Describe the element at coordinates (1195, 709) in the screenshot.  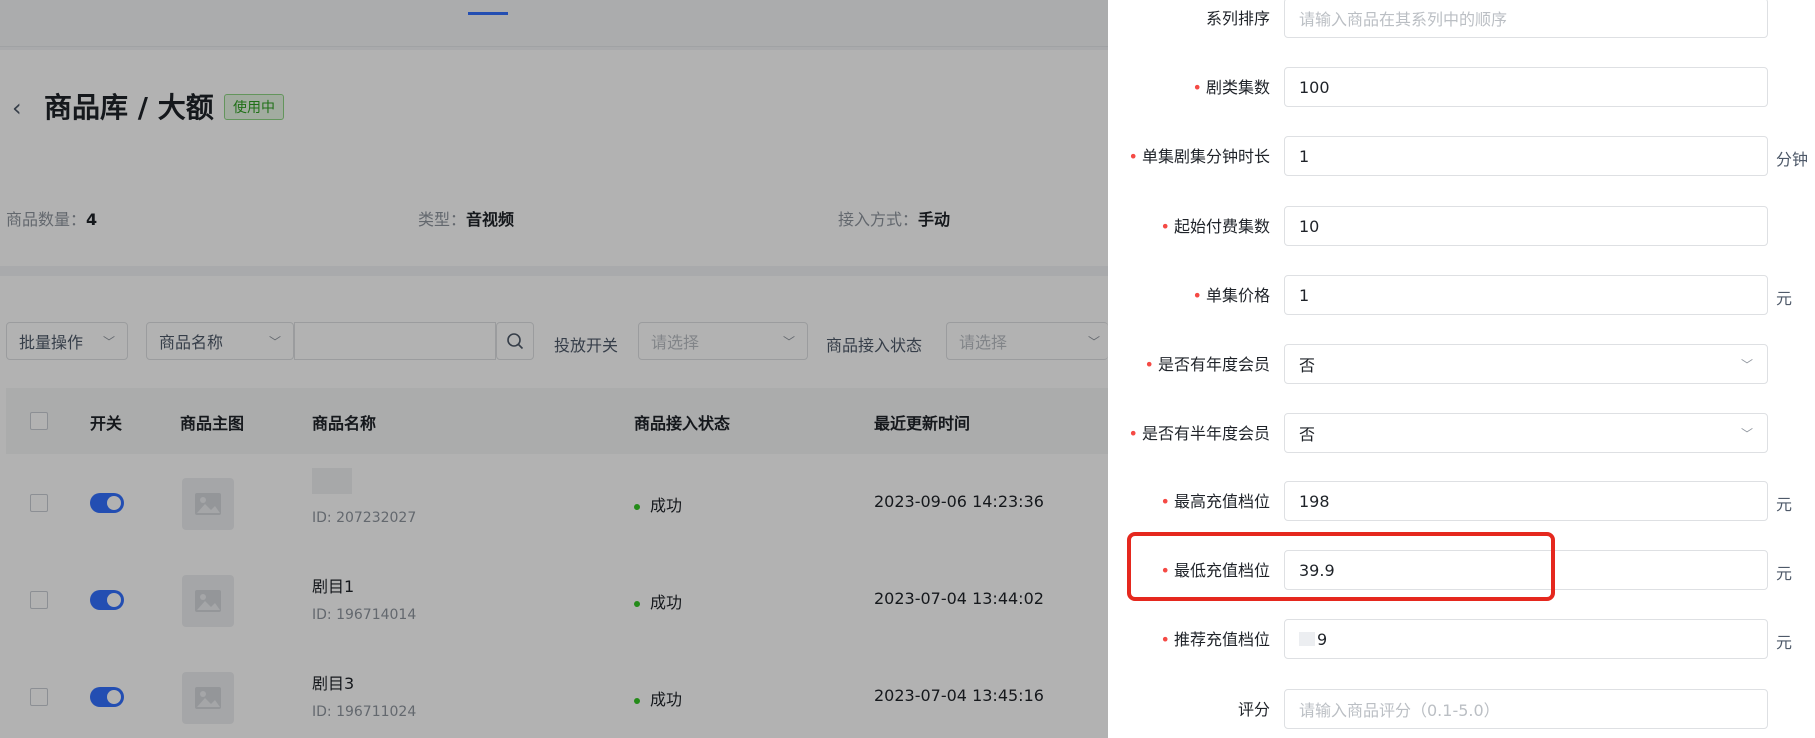
I see `form-label: 评分` at that location.